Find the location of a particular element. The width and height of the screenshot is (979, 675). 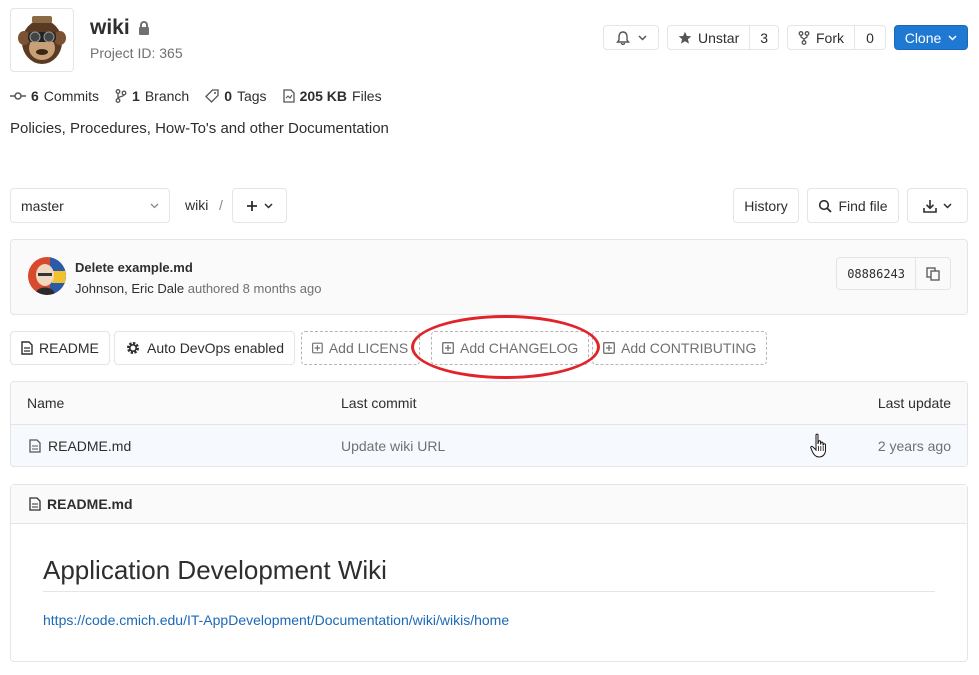

table-header: Name Last commit Last update is located at coordinates (489, 403).